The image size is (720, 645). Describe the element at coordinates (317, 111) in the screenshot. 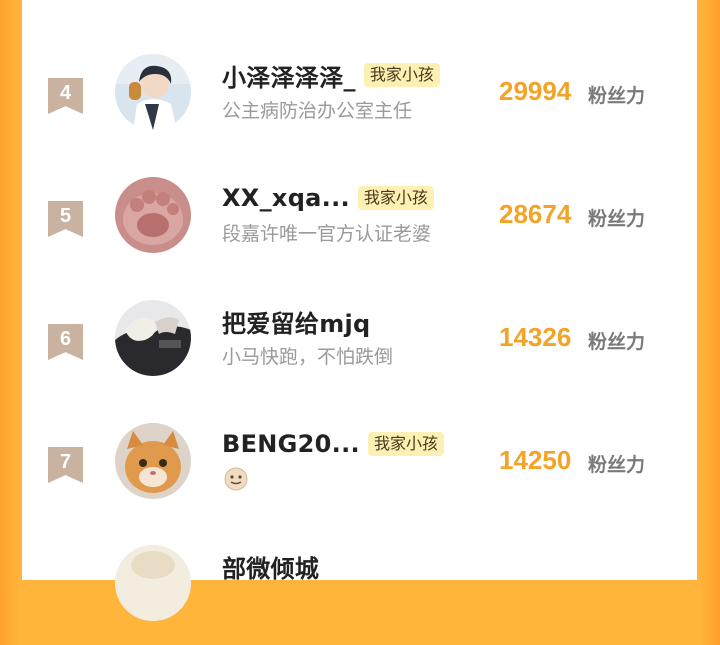

I see `user-signature: 公主病防治办公室主任` at that location.